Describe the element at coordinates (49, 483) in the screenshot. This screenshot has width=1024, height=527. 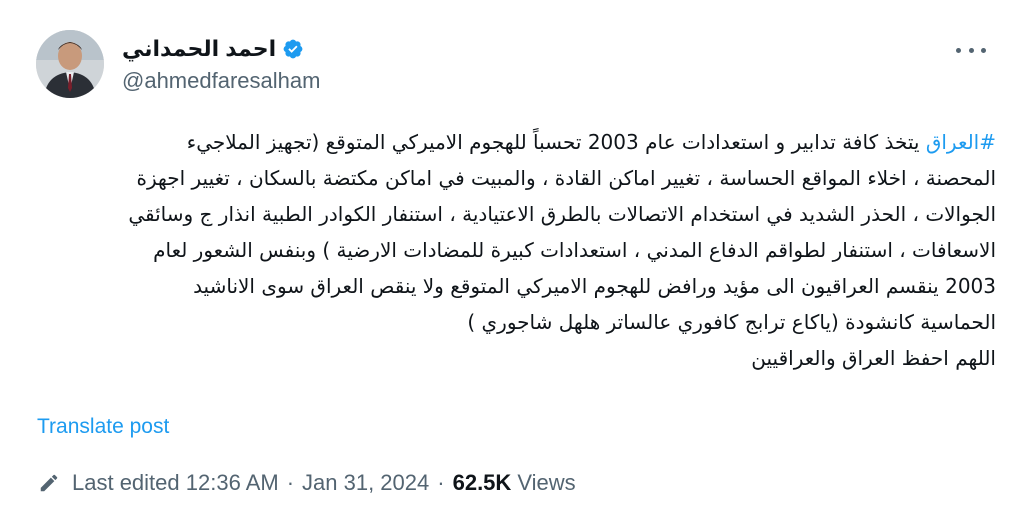
I see `pencil-icon` at that location.